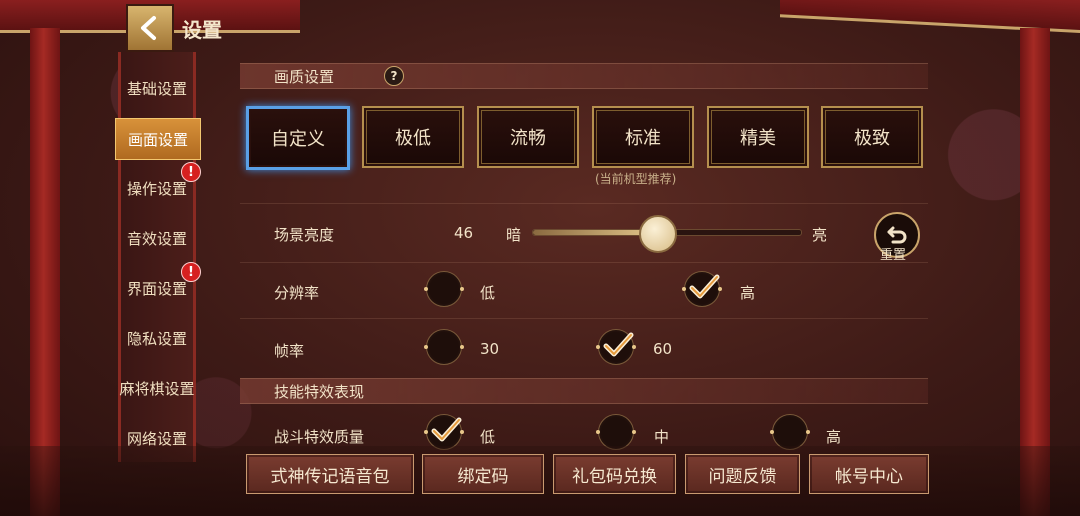 The width and height of the screenshot is (1080, 516). I want to click on account-center-button: 帐号中心, so click(869, 474).